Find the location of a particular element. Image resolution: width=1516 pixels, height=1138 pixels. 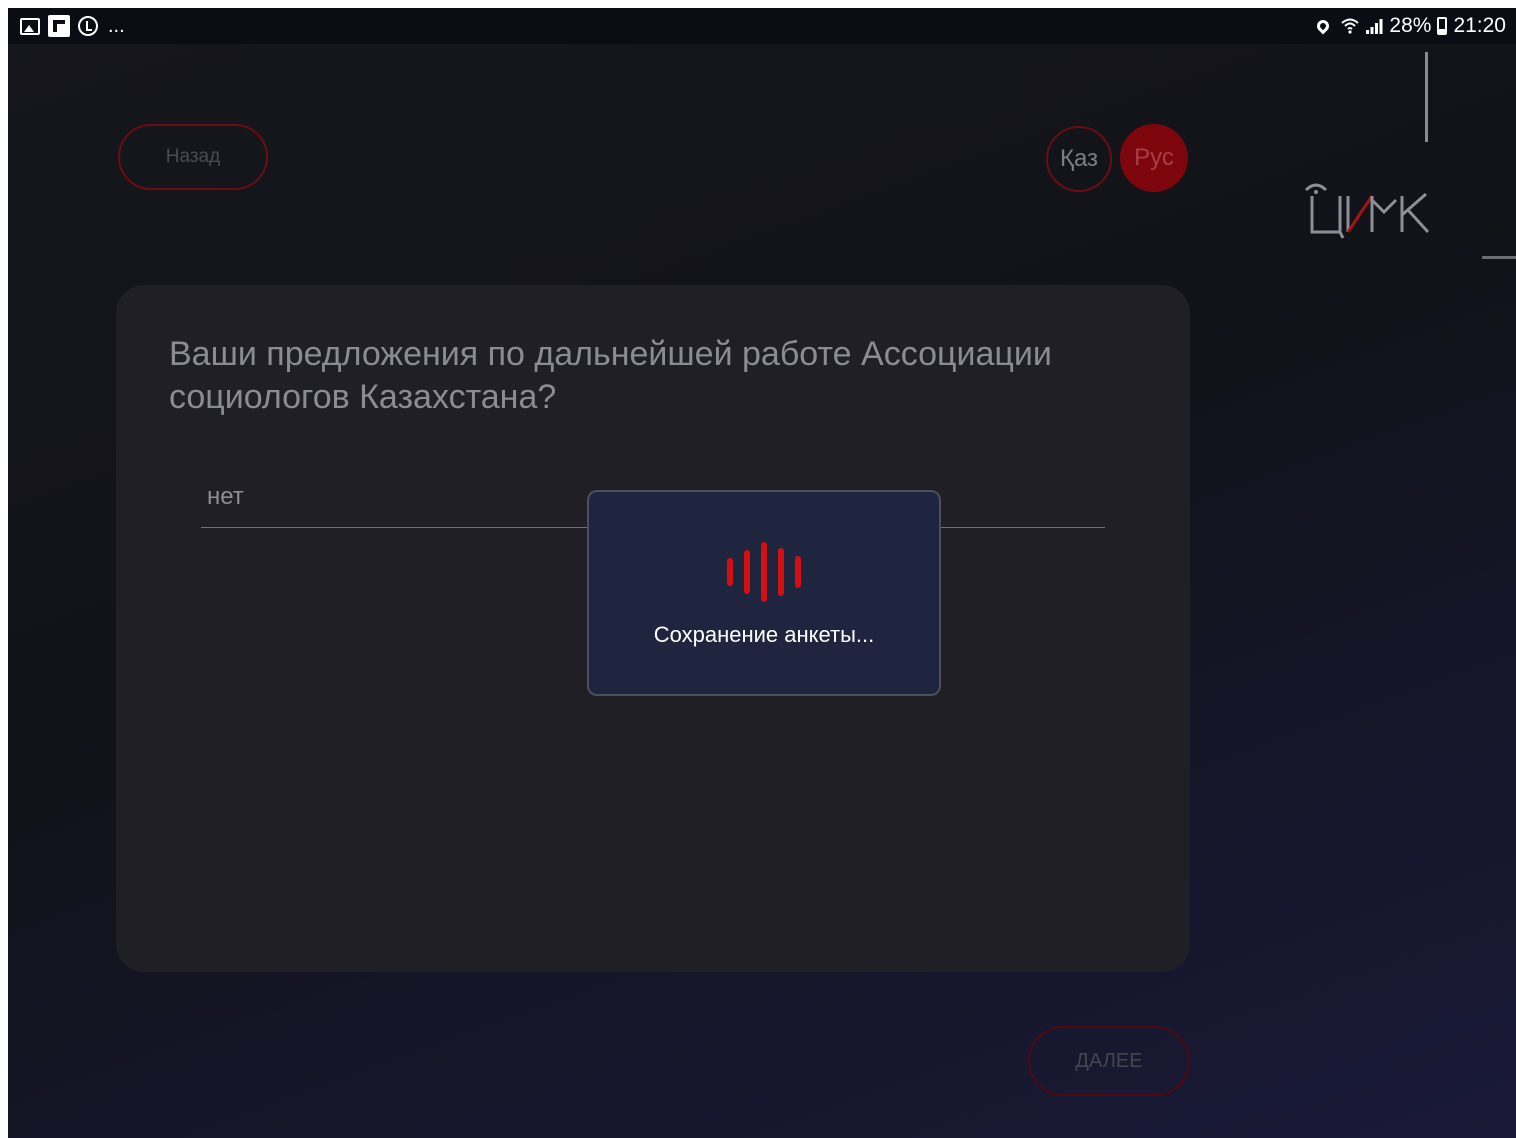

flipboard-icon is located at coordinates (59, 26).